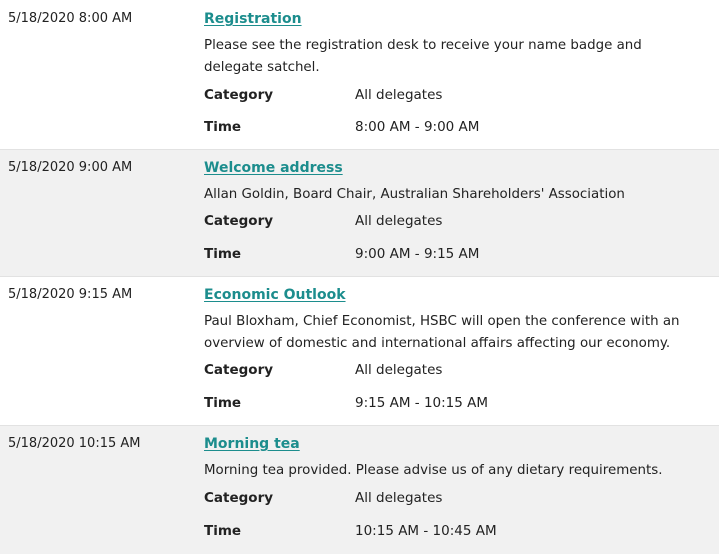 This screenshot has height=554, width=720. I want to click on session-datetime: 5/18/2020 8:00 AM, so click(70, 18).